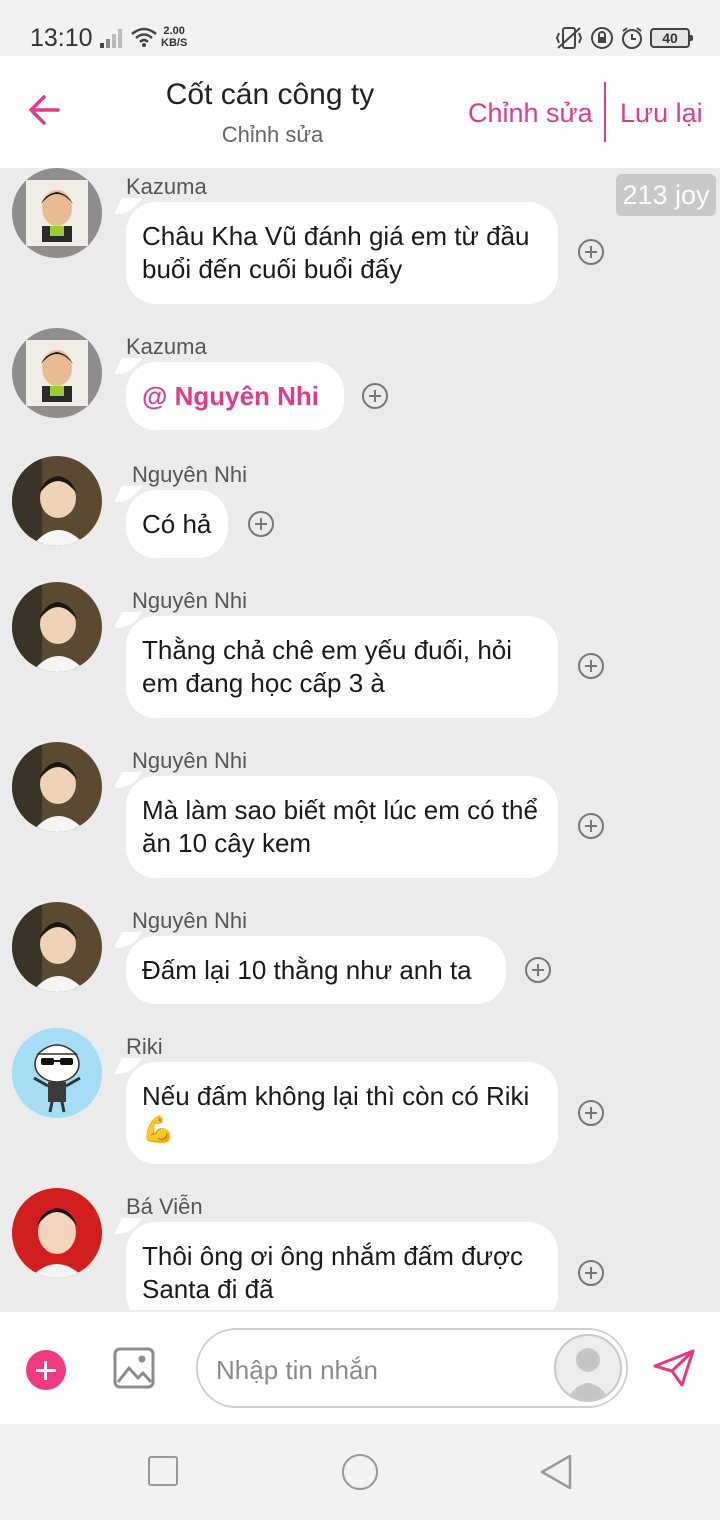 The image size is (720, 1520). Describe the element at coordinates (174, 43) in the screenshot. I see `network-speed-unit: KB/S` at that location.